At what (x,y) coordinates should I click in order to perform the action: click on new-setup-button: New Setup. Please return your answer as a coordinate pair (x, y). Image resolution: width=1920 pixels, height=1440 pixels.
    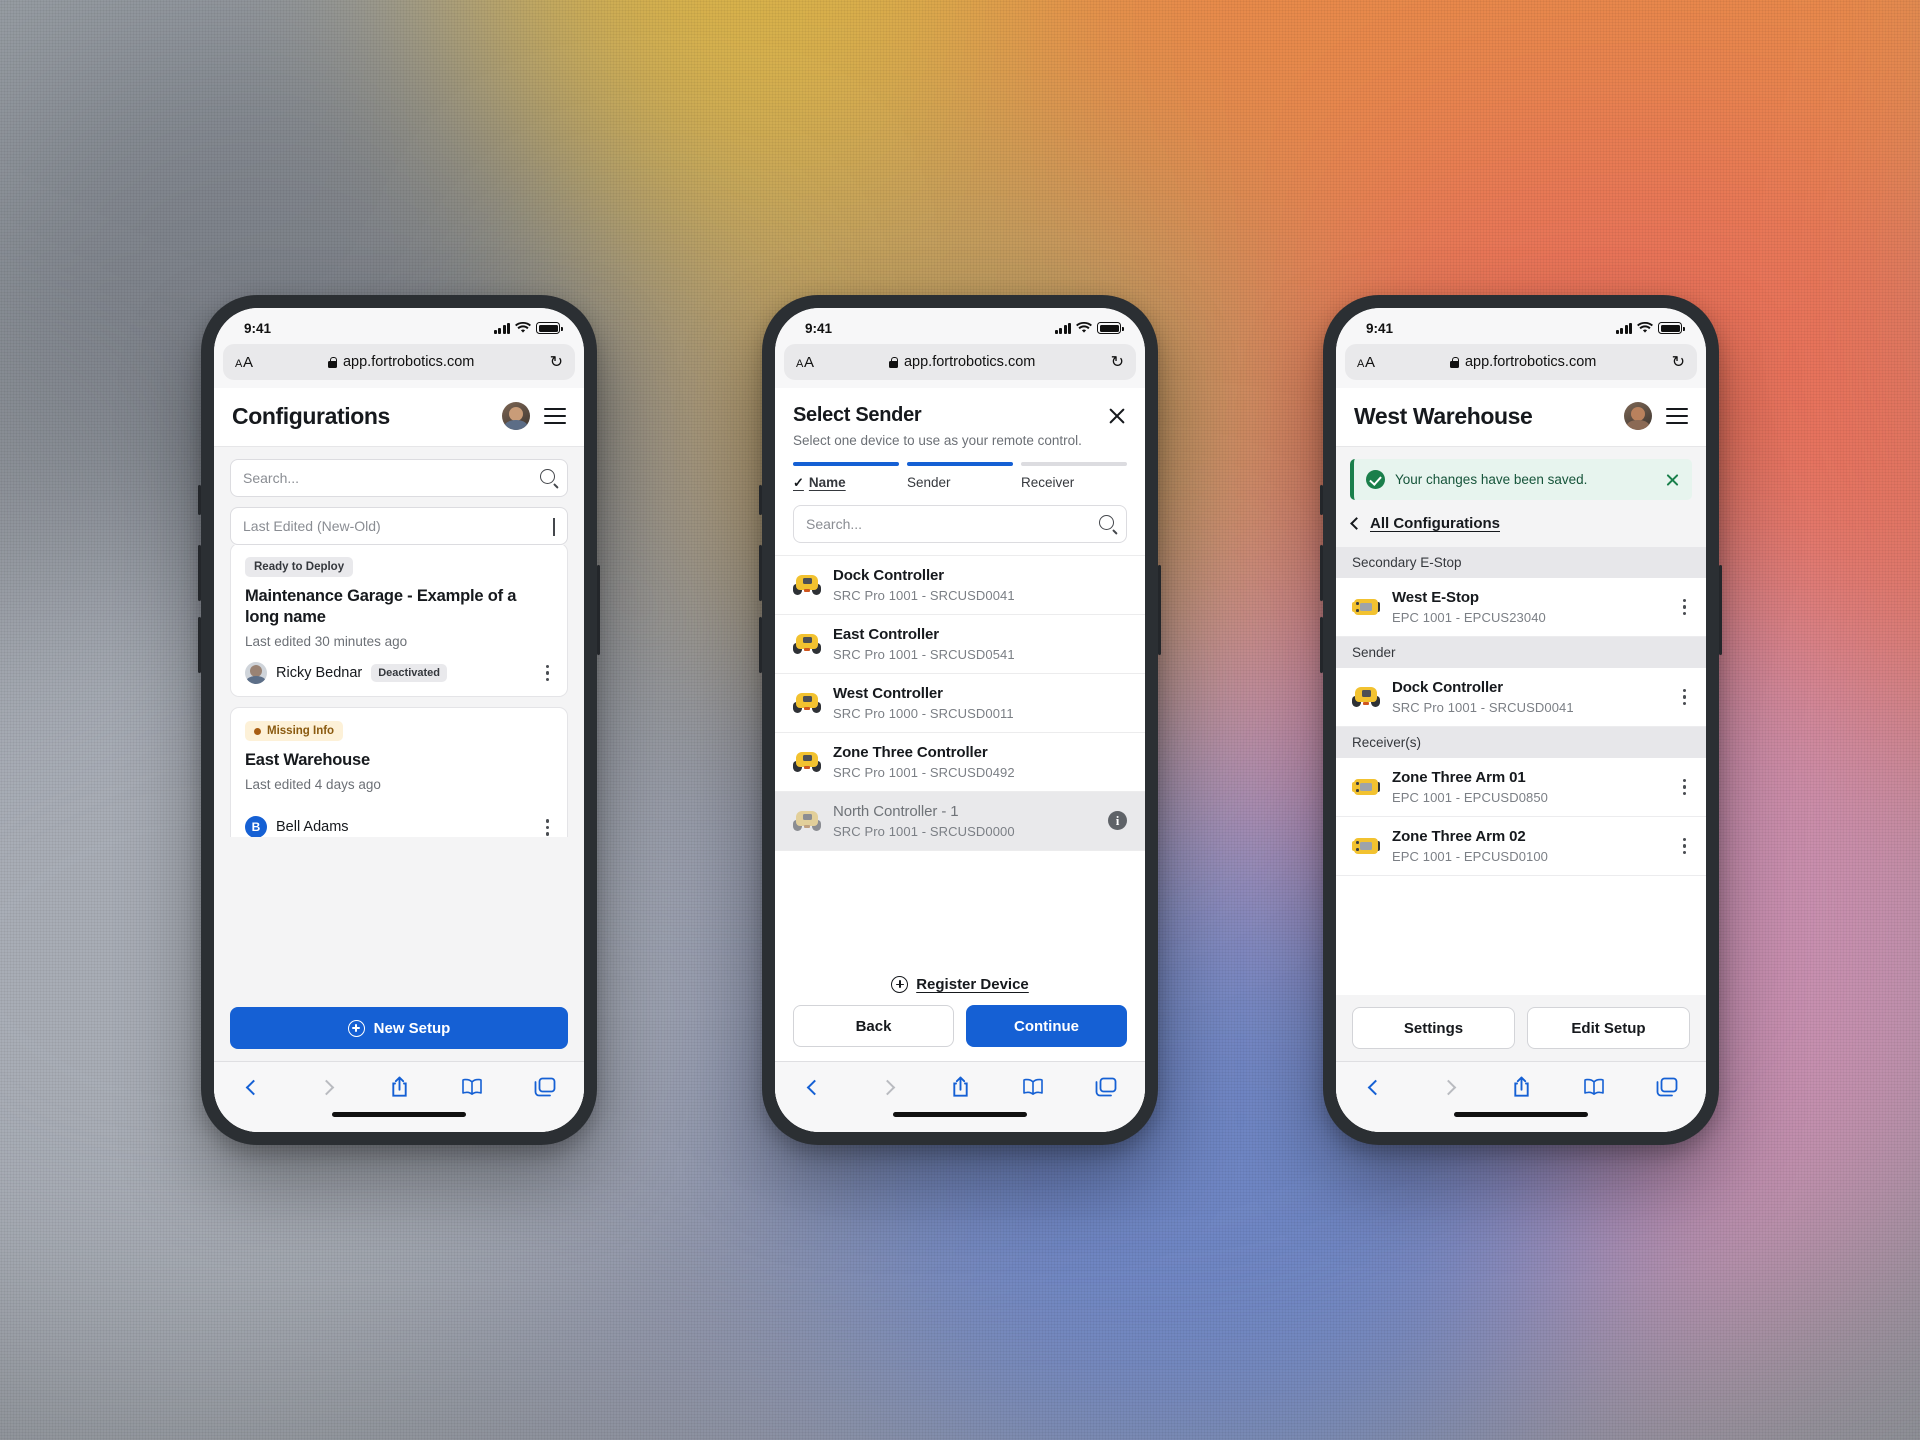
    Looking at the image, I should click on (399, 1028).